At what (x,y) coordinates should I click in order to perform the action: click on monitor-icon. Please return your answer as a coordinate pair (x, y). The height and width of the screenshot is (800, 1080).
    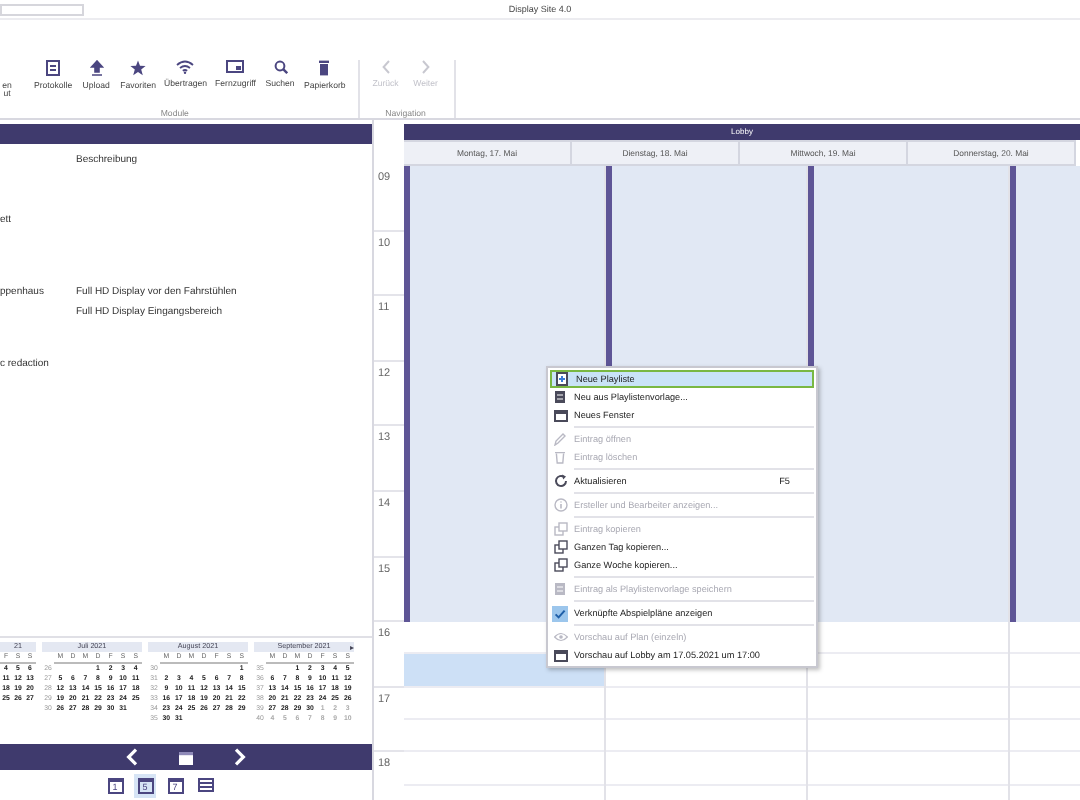
    Looking at the image, I should click on (235, 67).